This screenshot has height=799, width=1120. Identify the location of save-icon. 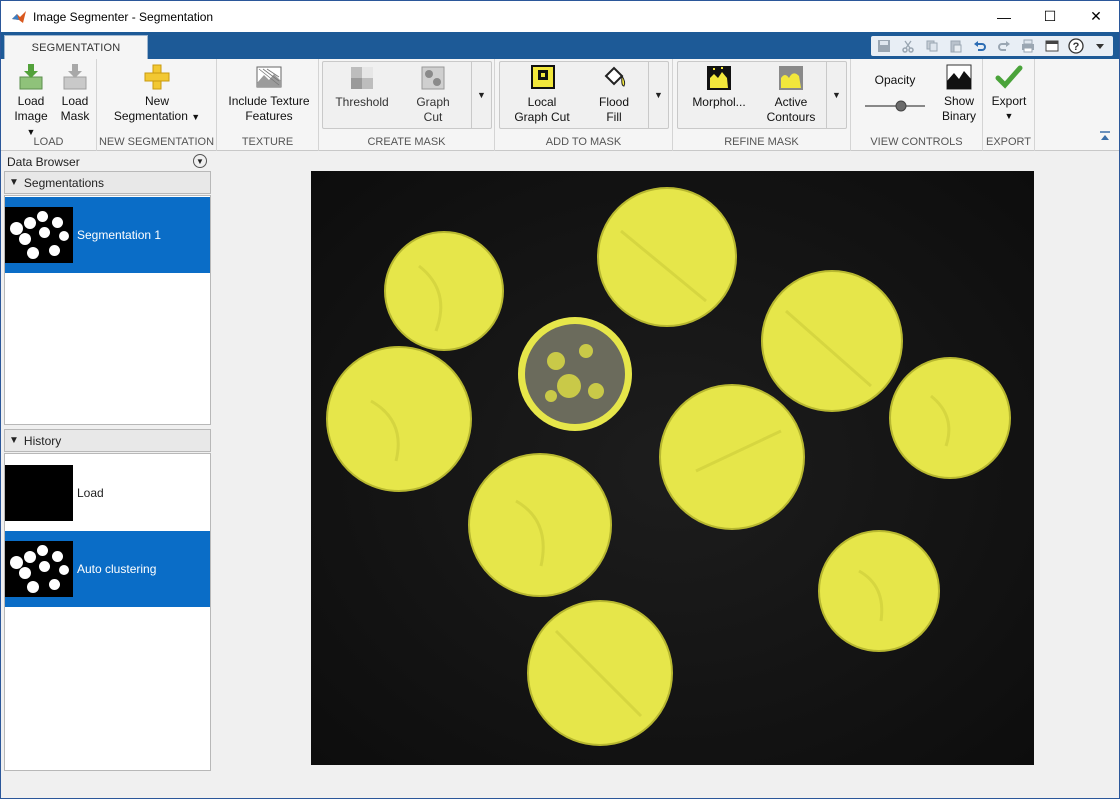
(884, 46).